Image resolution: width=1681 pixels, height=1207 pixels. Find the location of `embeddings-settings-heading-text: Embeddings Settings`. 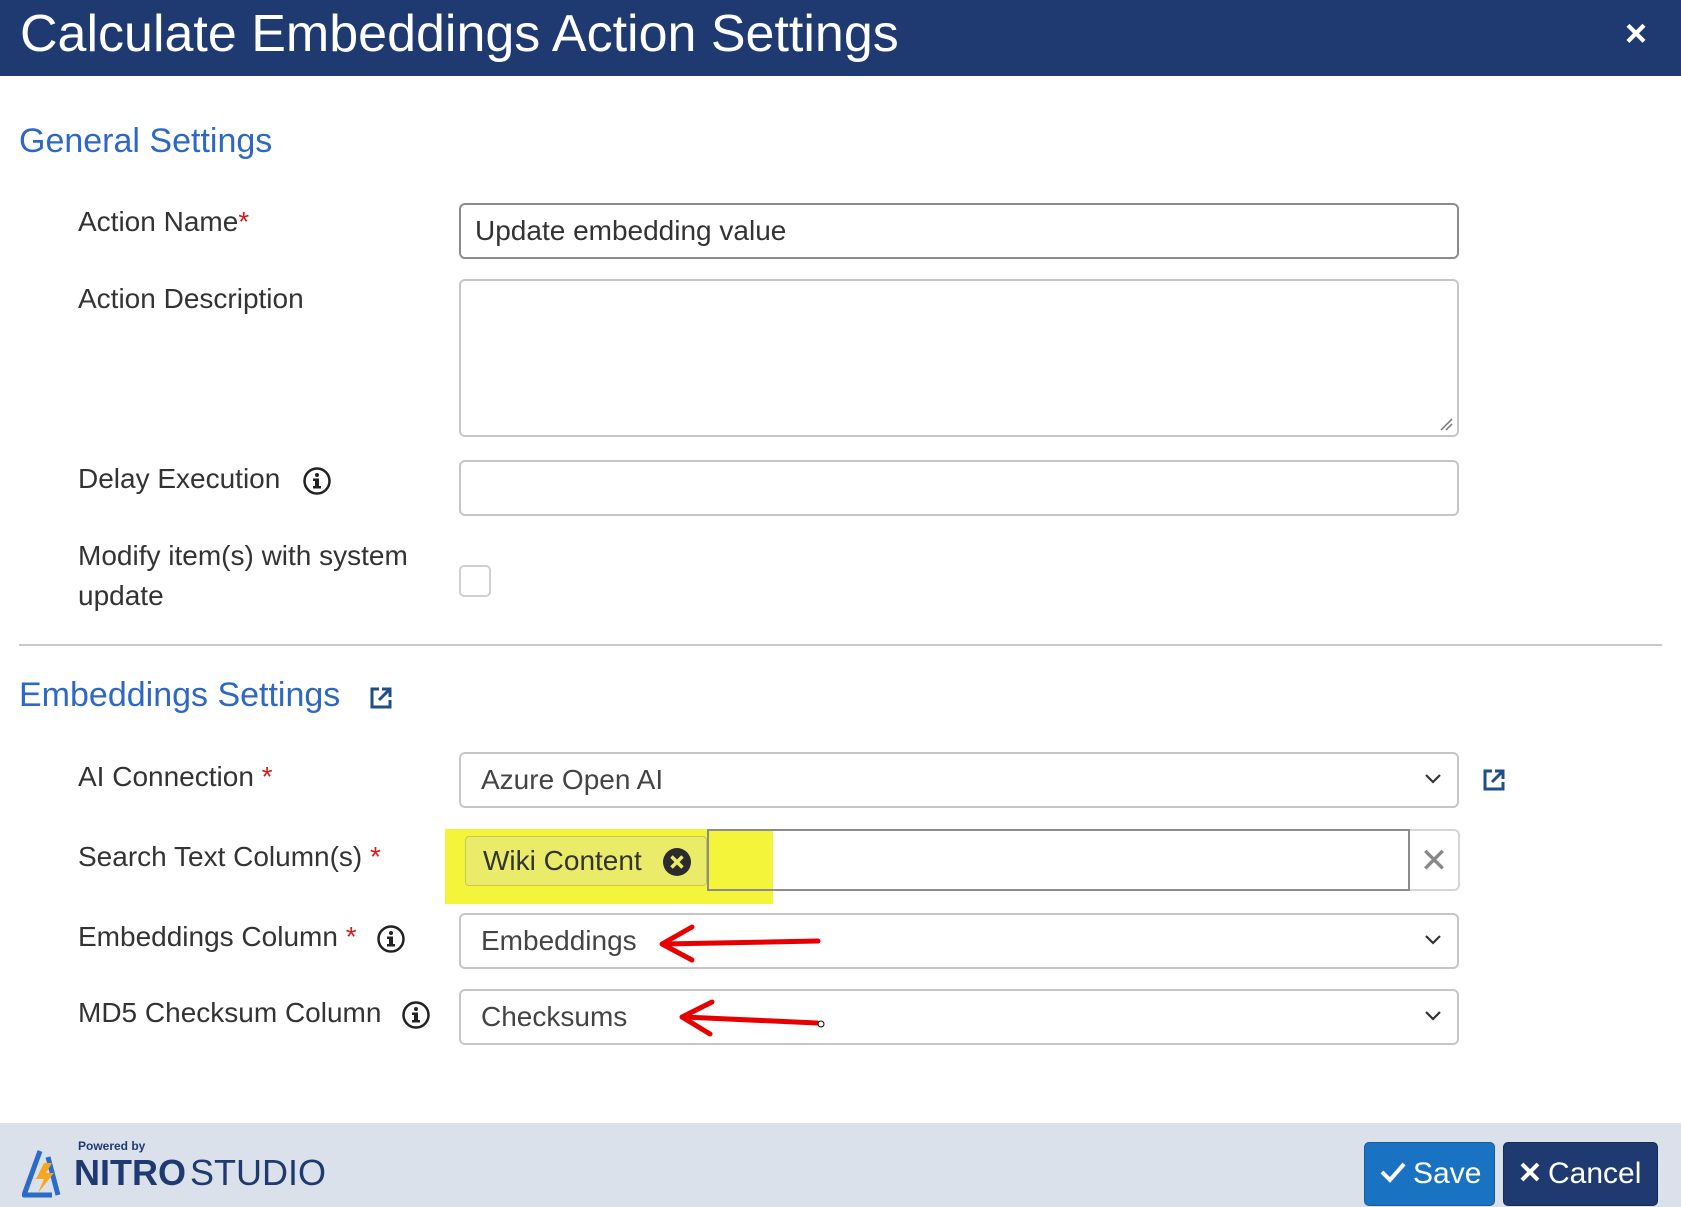

embeddings-settings-heading-text: Embeddings Settings is located at coordinates (180, 695).